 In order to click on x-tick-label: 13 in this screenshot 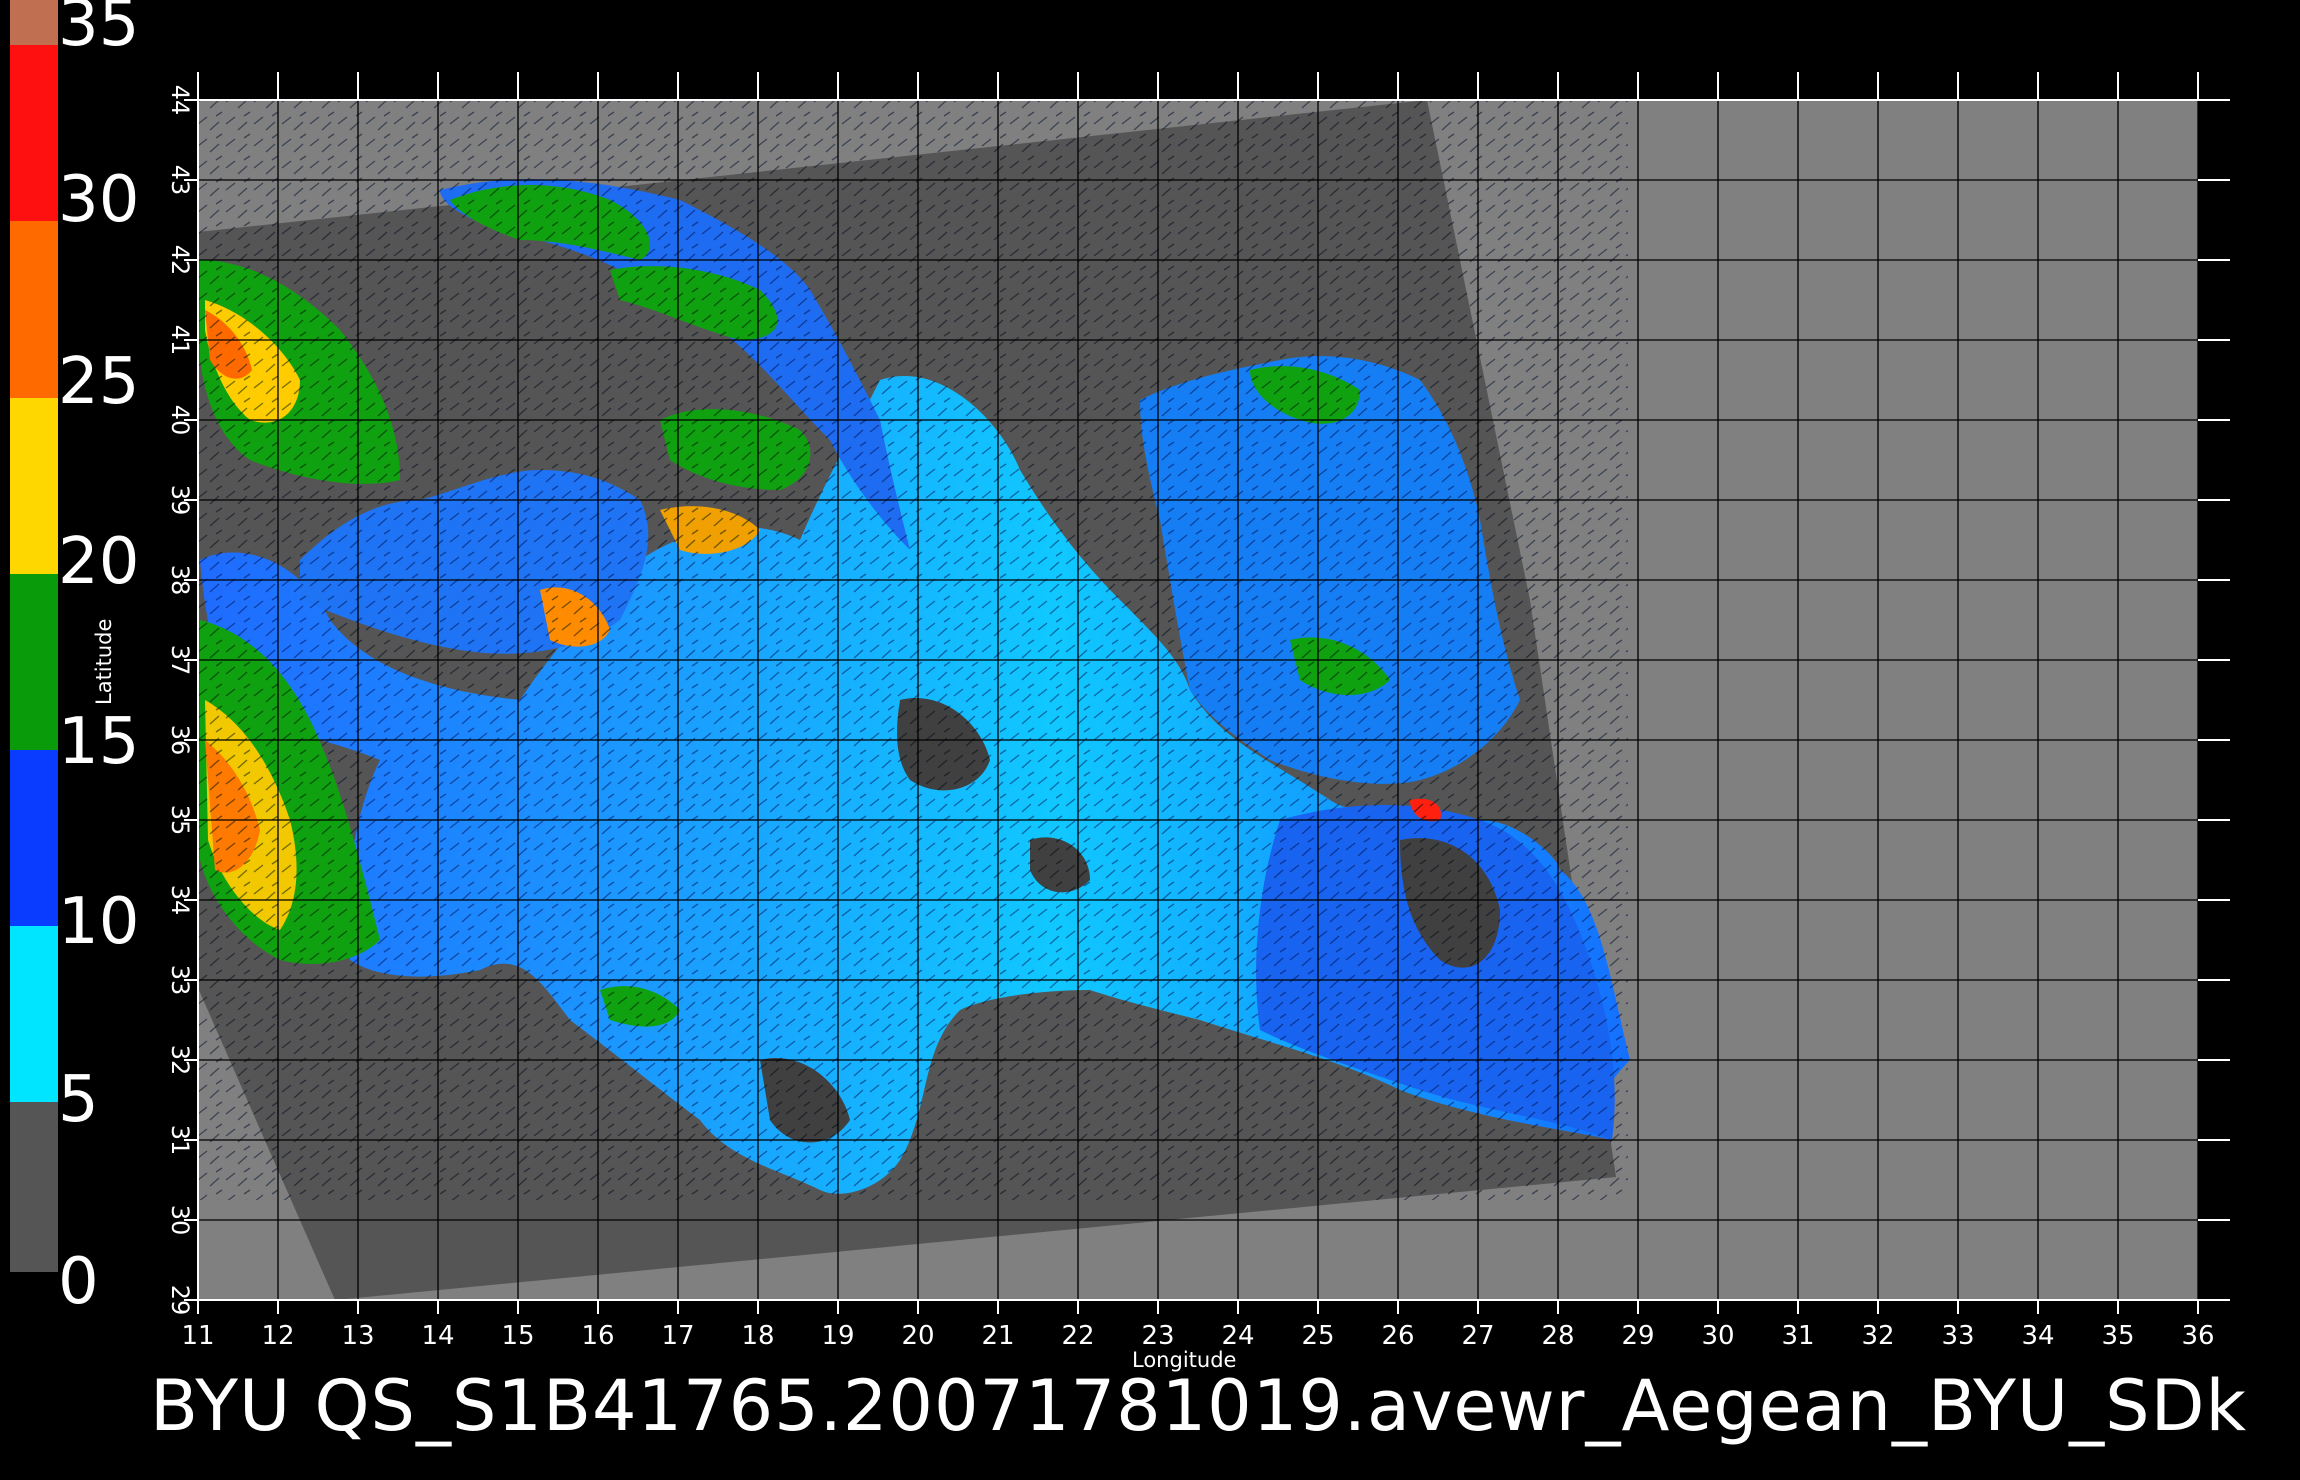, I will do `click(357, 1336)`.